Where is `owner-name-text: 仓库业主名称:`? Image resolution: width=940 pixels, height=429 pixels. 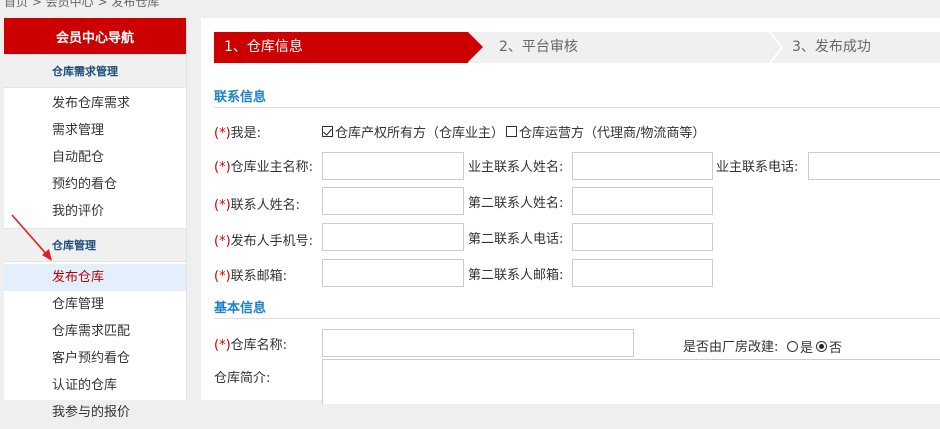
owner-name-text: 仓库业主名称: is located at coordinates (272, 167).